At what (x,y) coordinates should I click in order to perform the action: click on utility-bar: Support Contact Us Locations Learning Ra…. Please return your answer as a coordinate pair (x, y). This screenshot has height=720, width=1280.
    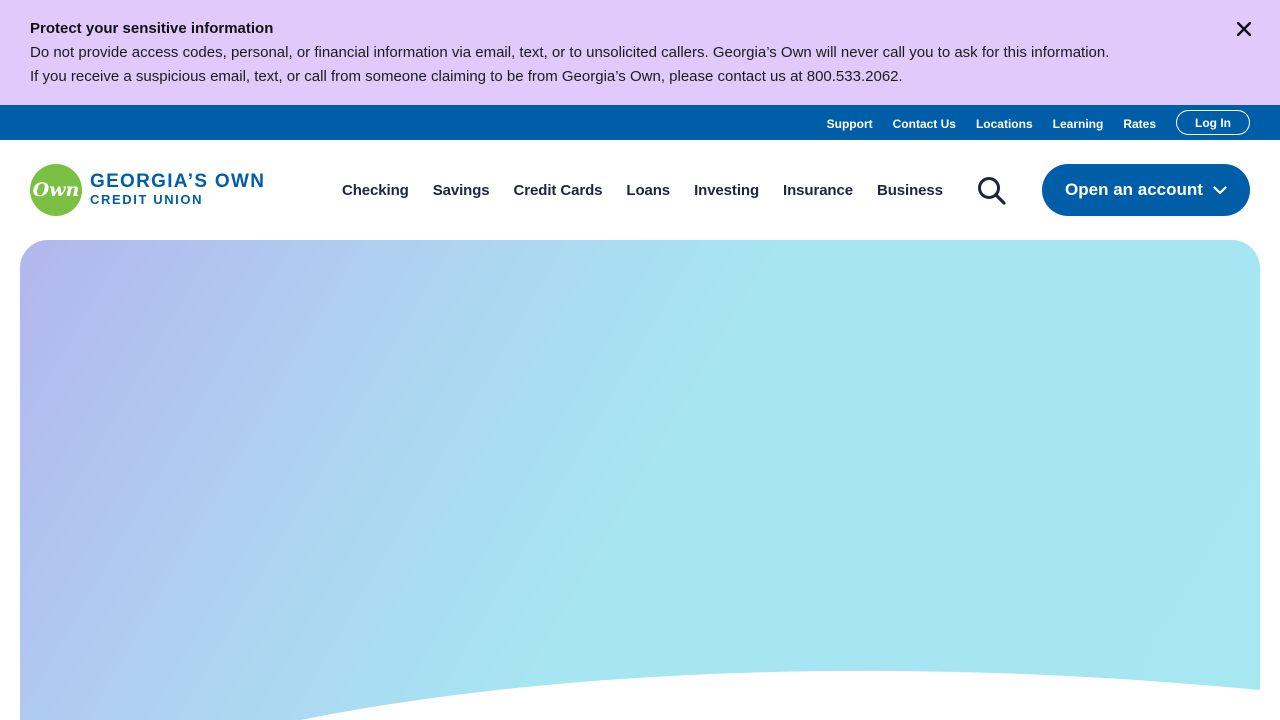
    Looking at the image, I should click on (640, 122).